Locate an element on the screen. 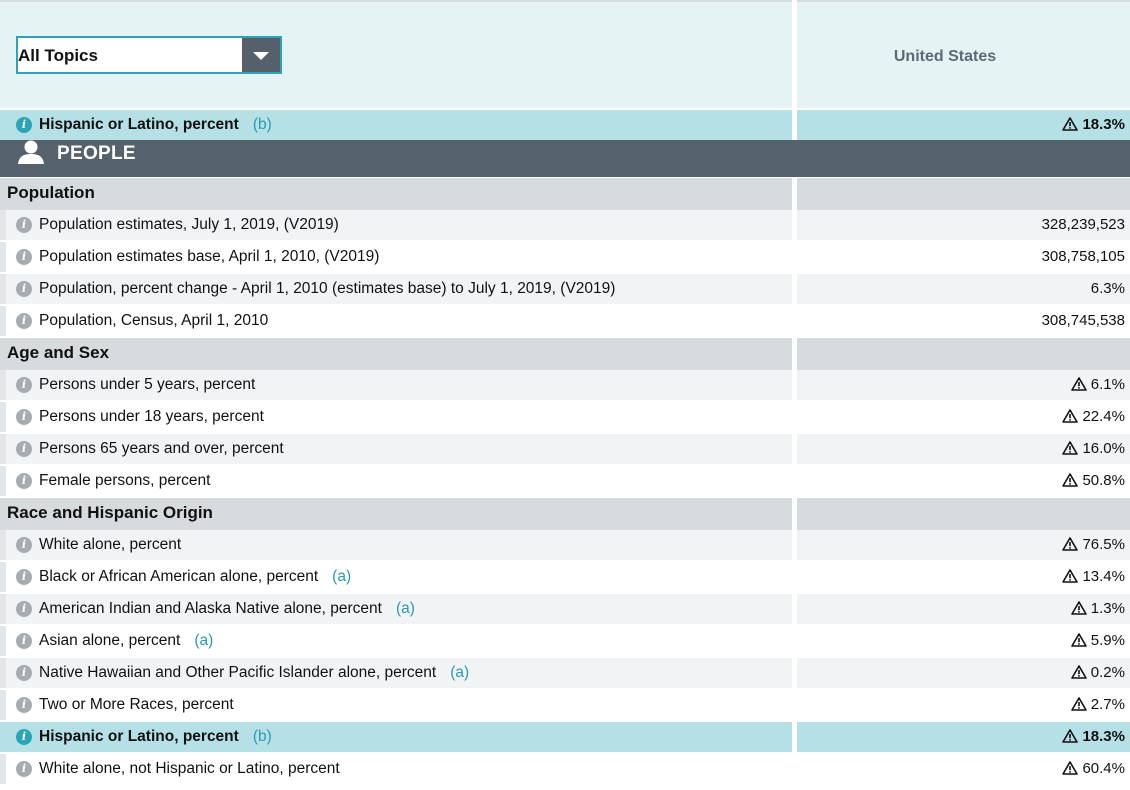 This screenshot has width=1130, height=790. table-row: i Persons under 5 years, percent 6.1% is located at coordinates (565, 386).